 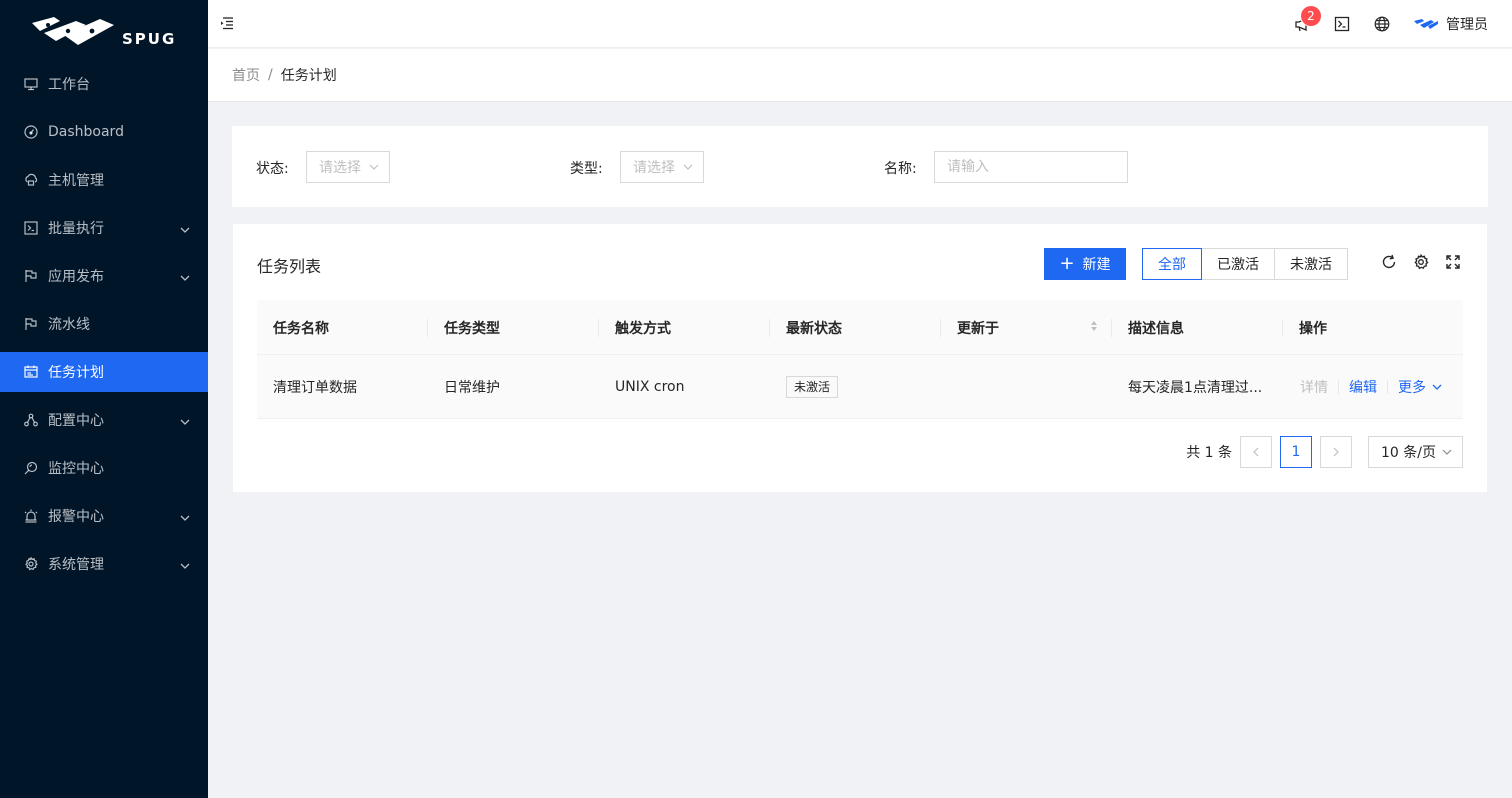 I want to click on sidebar-item-schedule: 任务计划, so click(x=104, y=372).